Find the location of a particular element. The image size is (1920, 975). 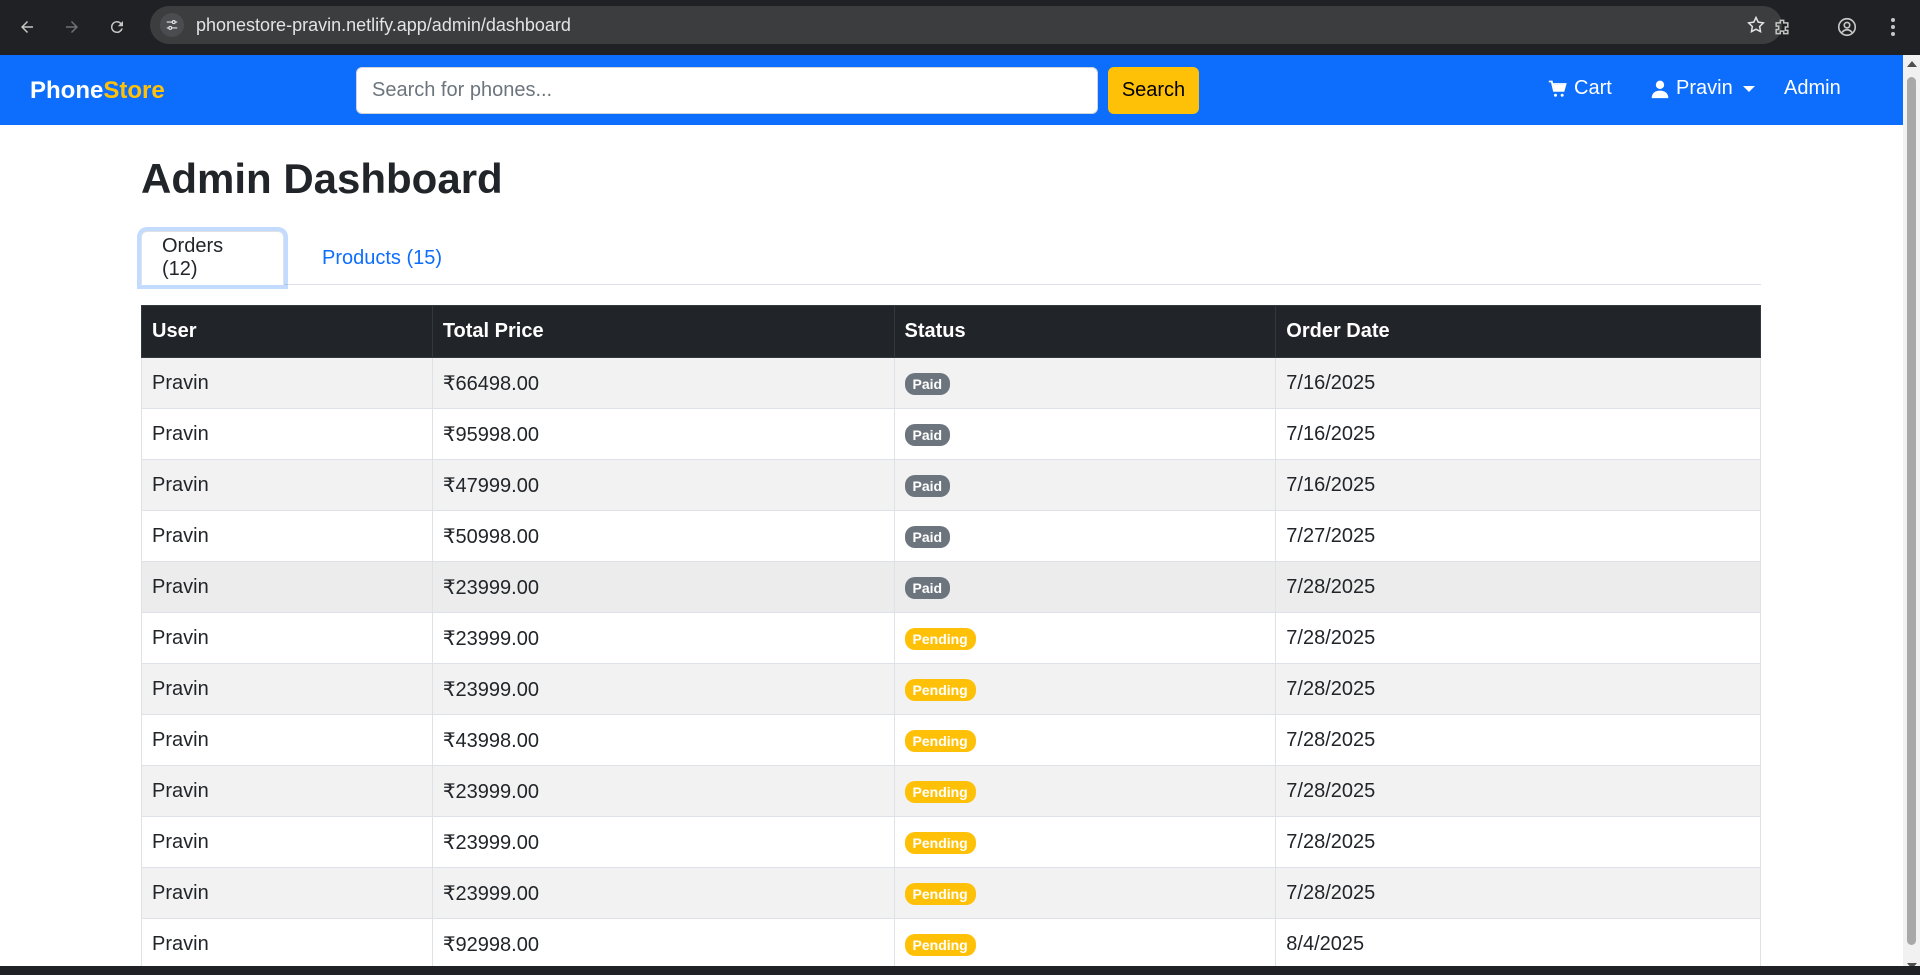

profile-icon is located at coordinates (1847, 27).